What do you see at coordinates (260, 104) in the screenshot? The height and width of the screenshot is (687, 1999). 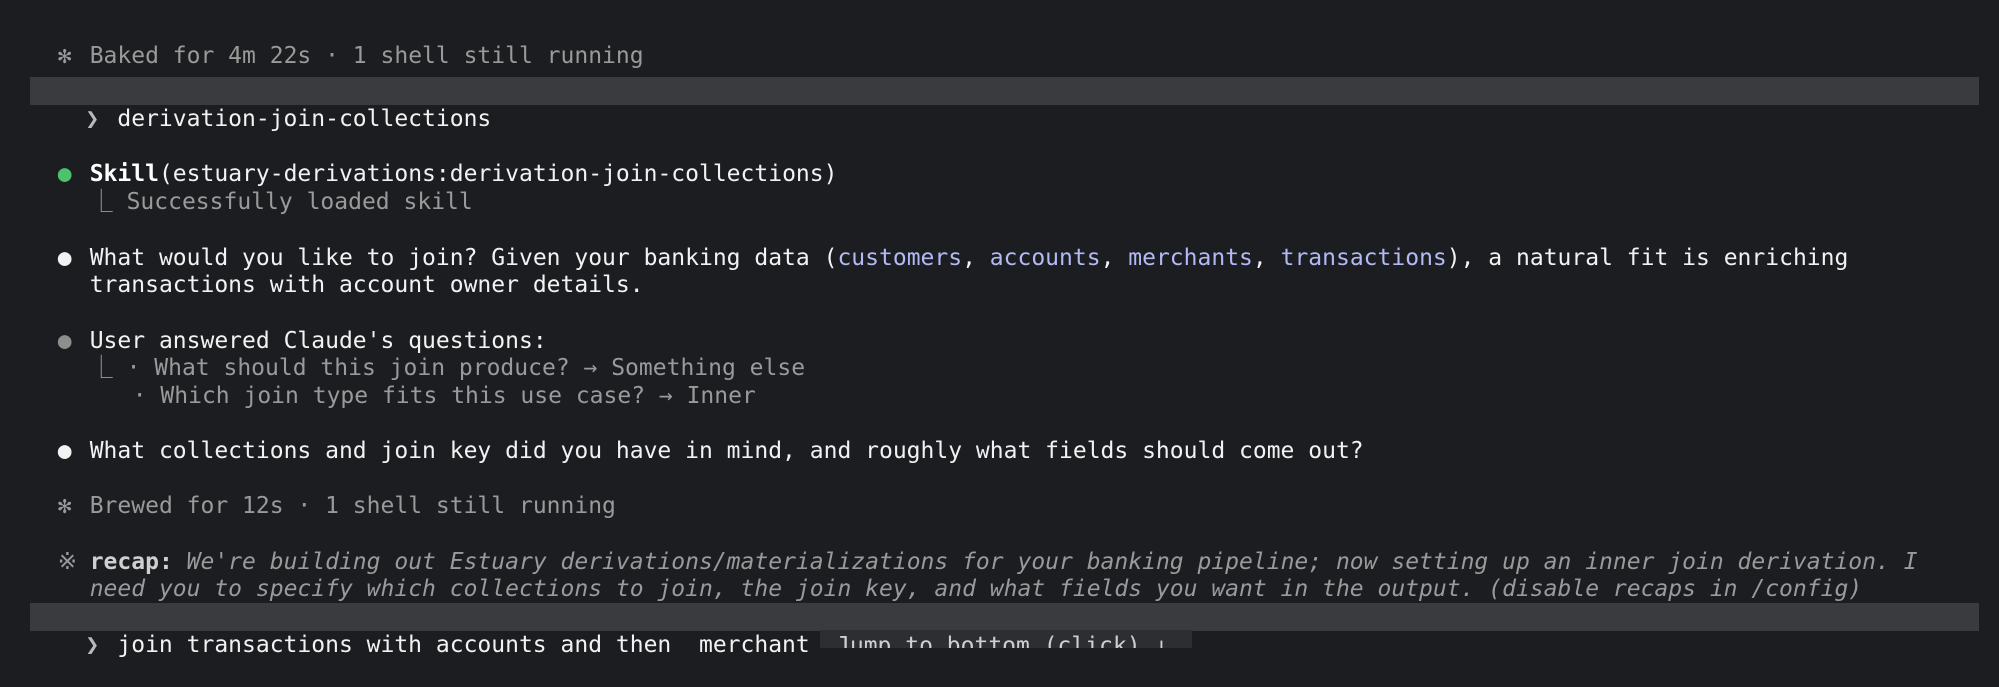 I see `prompt-line: ❯ derivation-join-collections` at bounding box center [260, 104].